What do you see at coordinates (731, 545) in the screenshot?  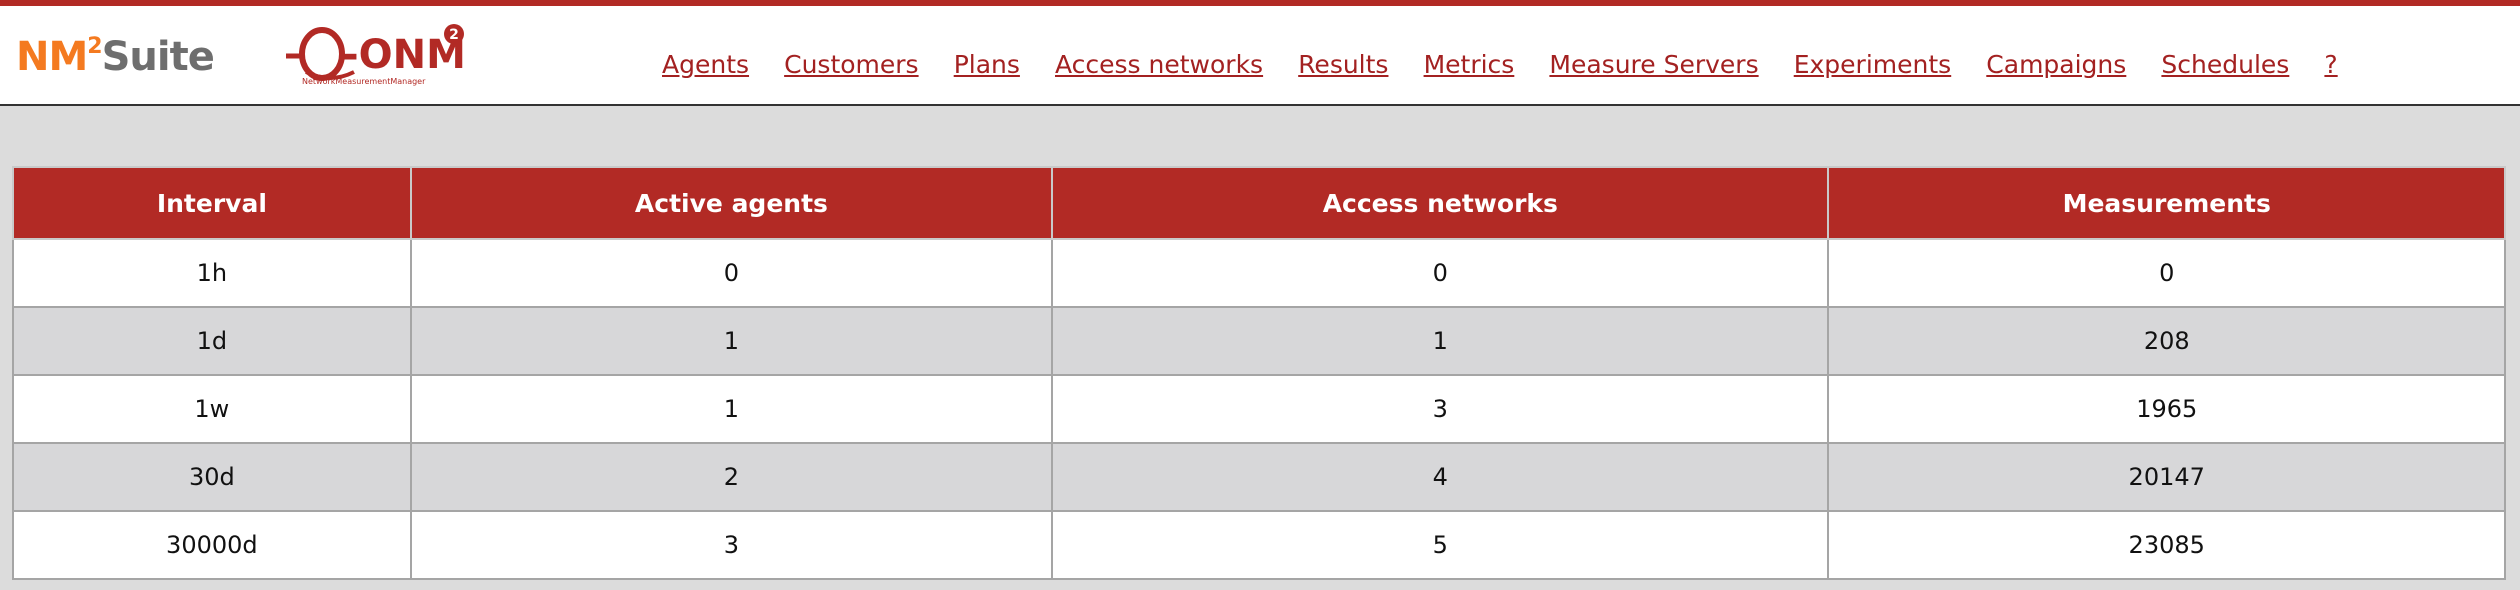 I see `cell-active-agents: 3` at bounding box center [731, 545].